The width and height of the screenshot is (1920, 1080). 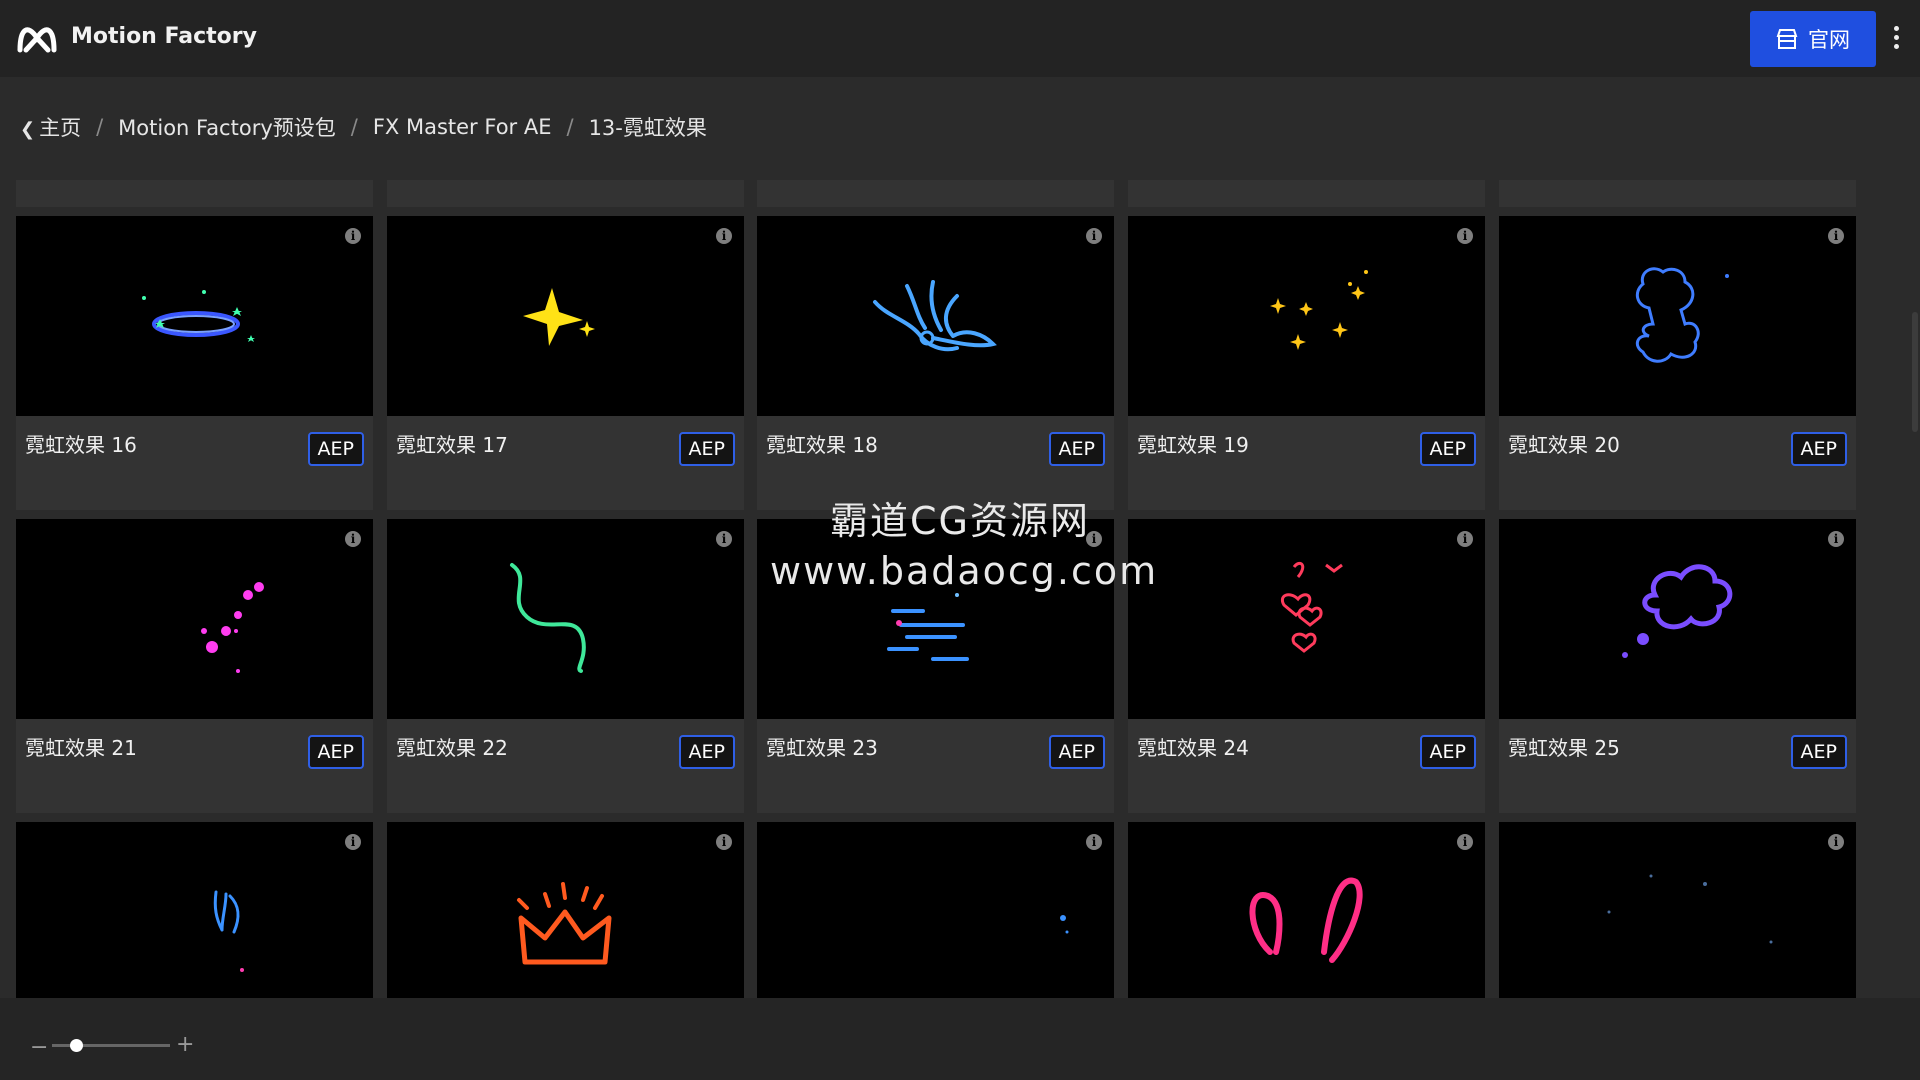 I want to click on preset-name: 霓虹效果 19, so click(x=1193, y=445).